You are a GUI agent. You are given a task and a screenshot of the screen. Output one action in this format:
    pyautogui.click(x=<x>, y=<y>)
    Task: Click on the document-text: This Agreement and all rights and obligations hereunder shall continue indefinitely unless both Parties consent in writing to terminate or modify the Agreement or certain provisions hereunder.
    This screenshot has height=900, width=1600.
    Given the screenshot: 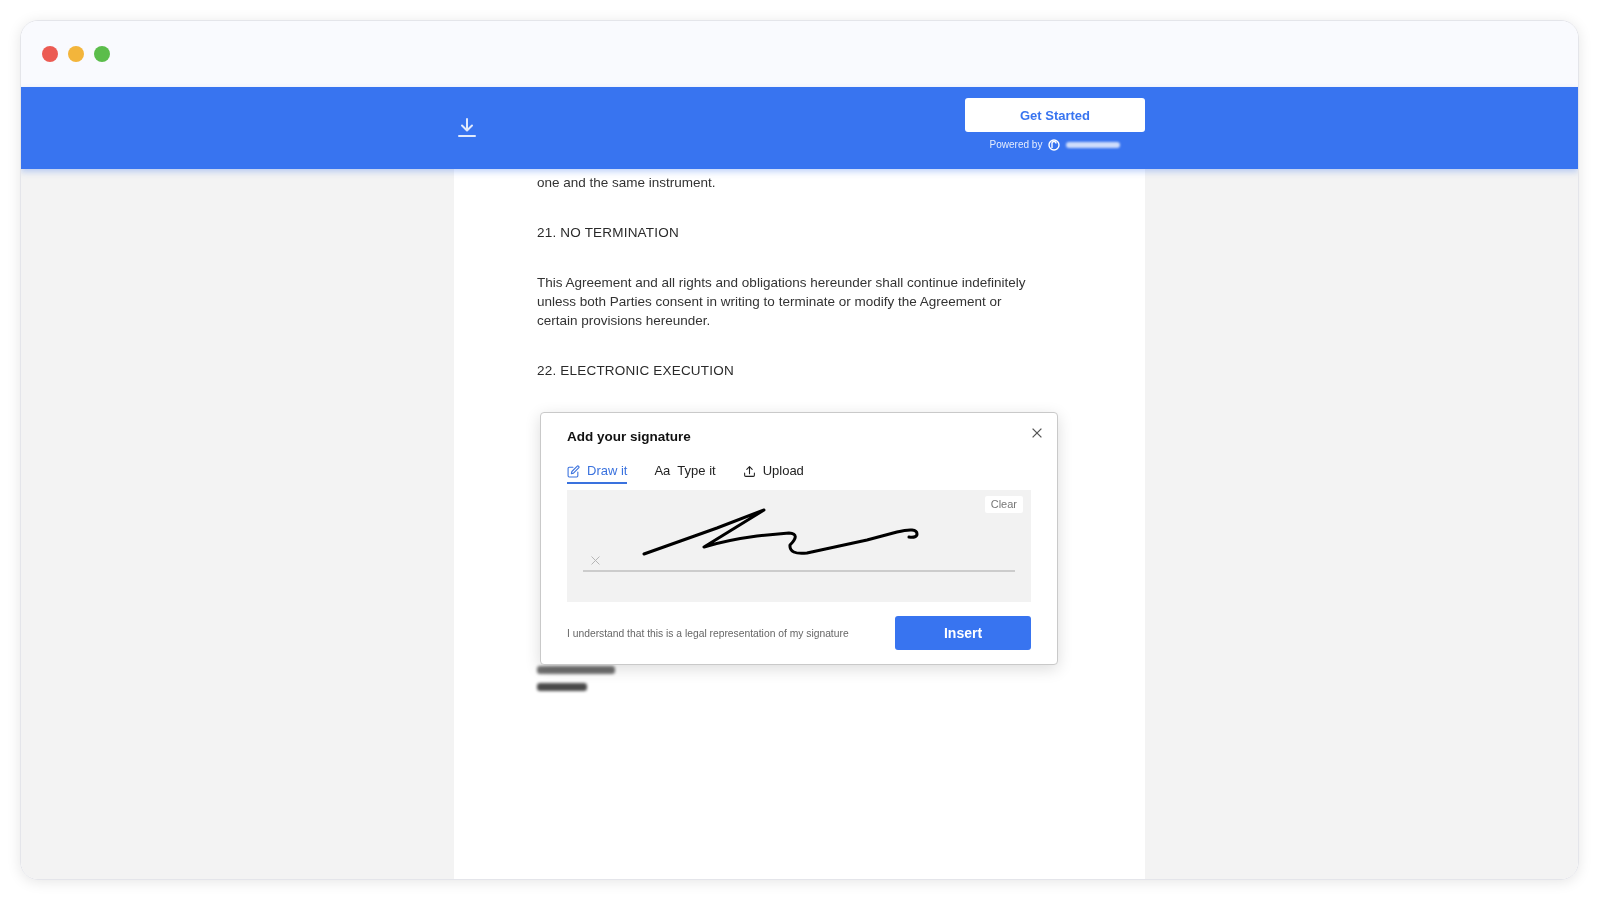 What is the action you would take?
    pyautogui.click(x=782, y=302)
    